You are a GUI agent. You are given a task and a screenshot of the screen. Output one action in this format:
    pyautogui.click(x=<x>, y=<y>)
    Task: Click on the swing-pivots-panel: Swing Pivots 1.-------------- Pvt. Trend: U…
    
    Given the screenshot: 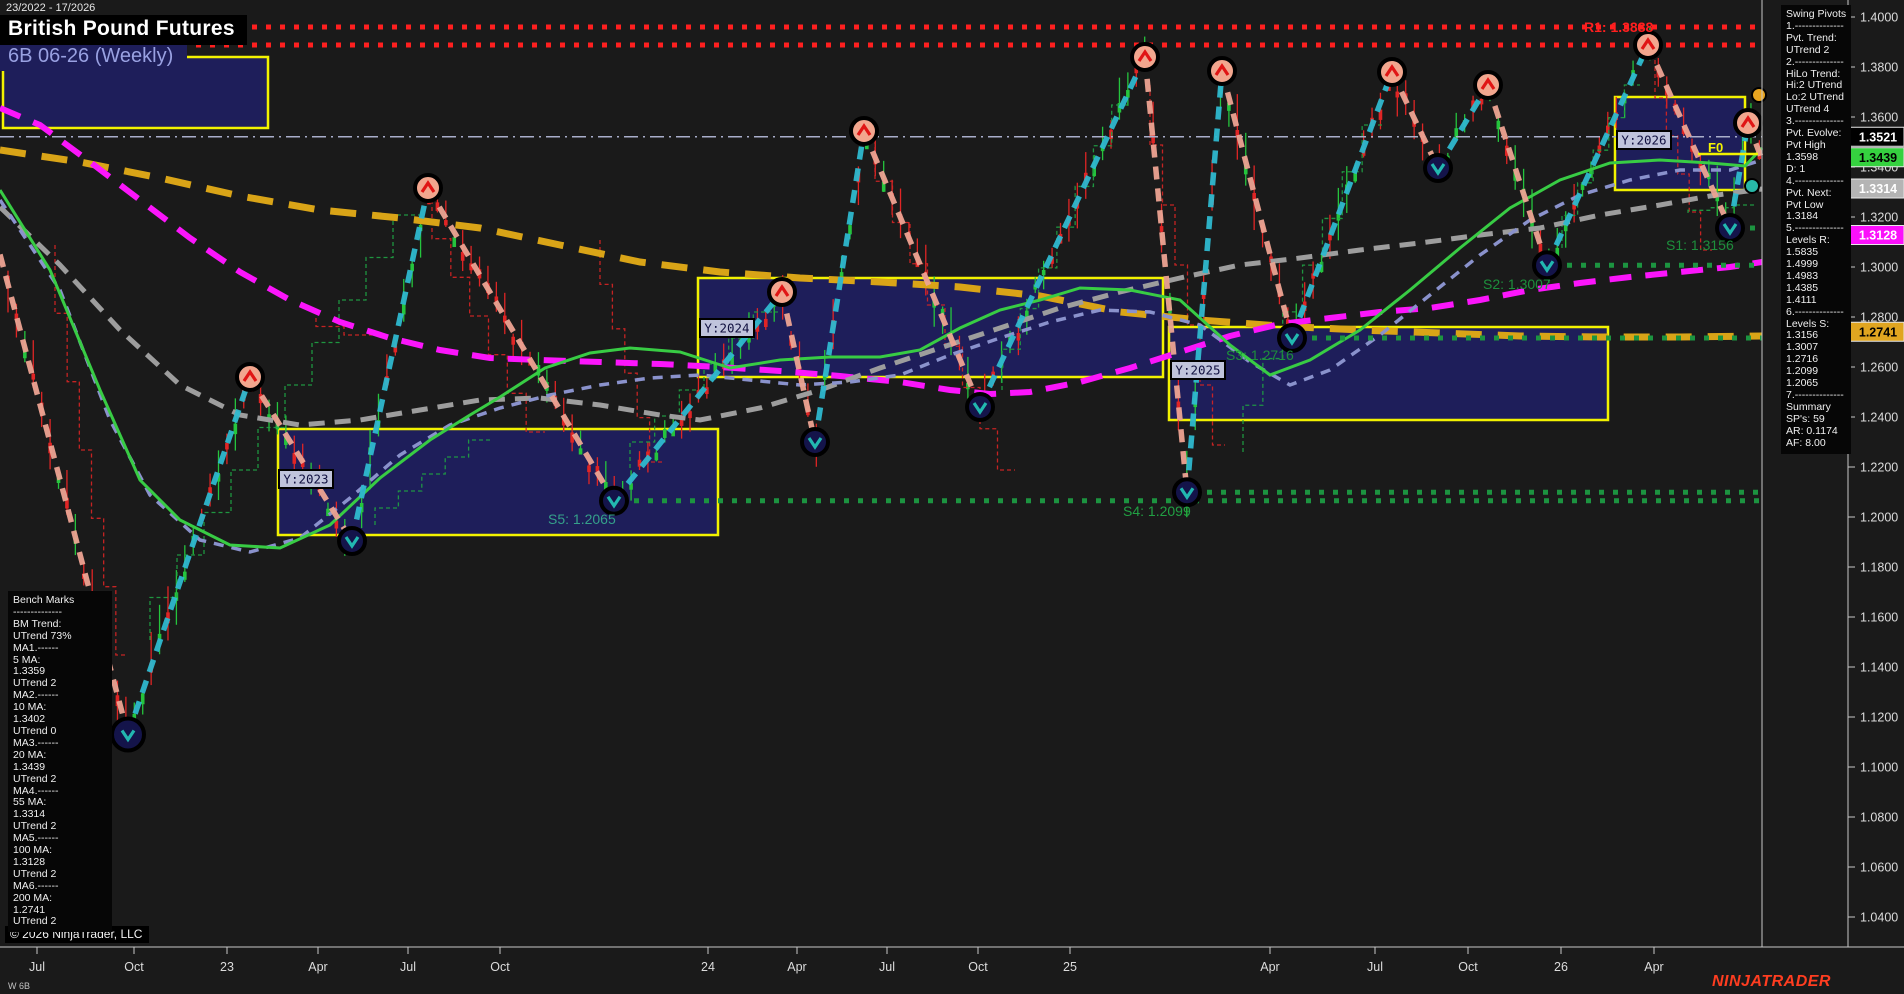 What is the action you would take?
    pyautogui.click(x=1816, y=229)
    